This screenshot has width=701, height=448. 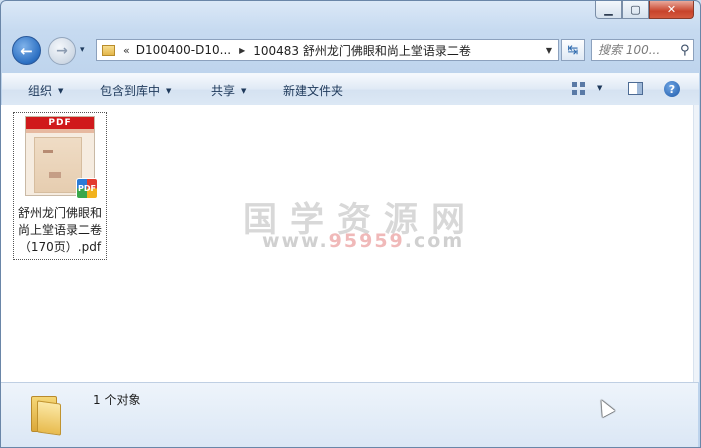 I want to click on back-button: ←, so click(x=26, y=50).